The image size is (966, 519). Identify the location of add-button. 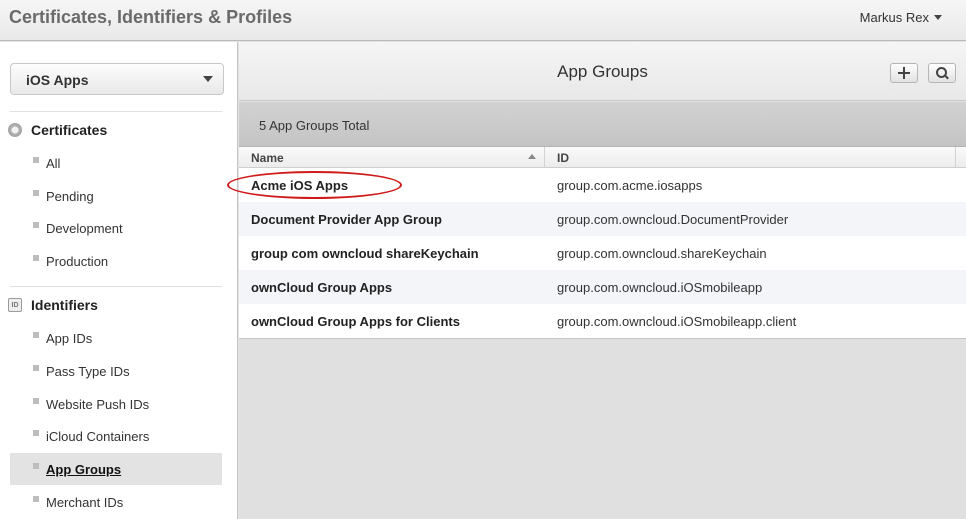
(904, 73).